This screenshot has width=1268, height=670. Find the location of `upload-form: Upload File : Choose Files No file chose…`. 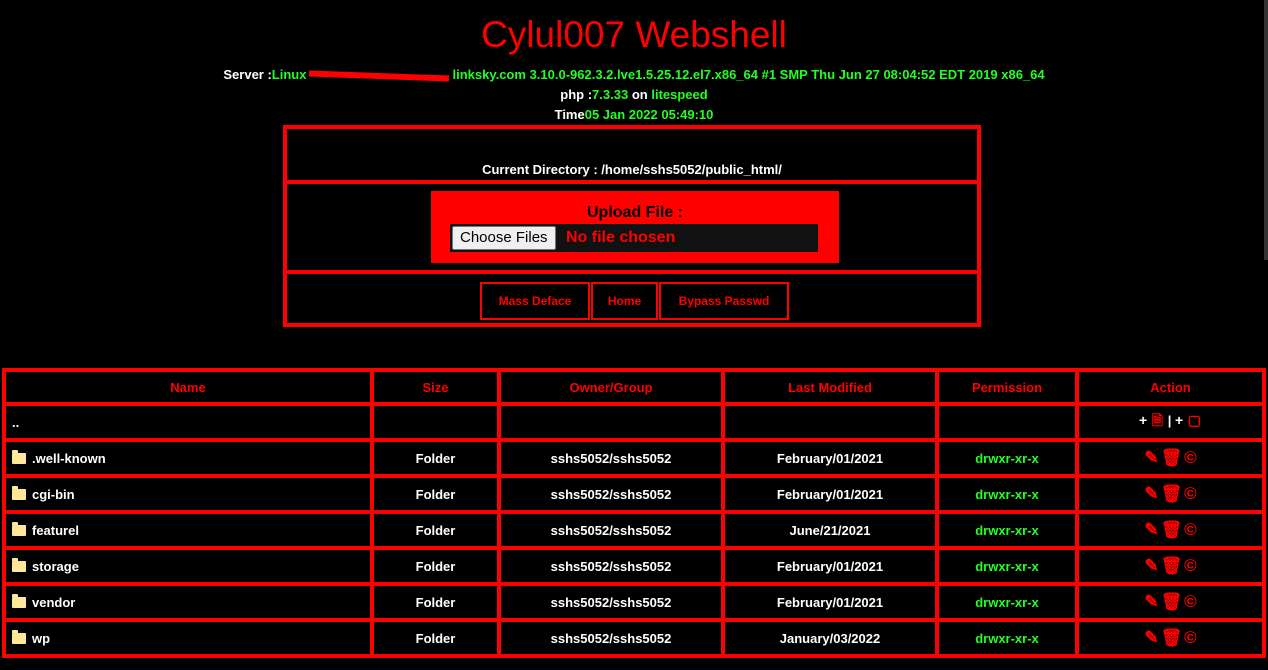

upload-form: Upload File : Choose Files No file chose… is located at coordinates (635, 227).